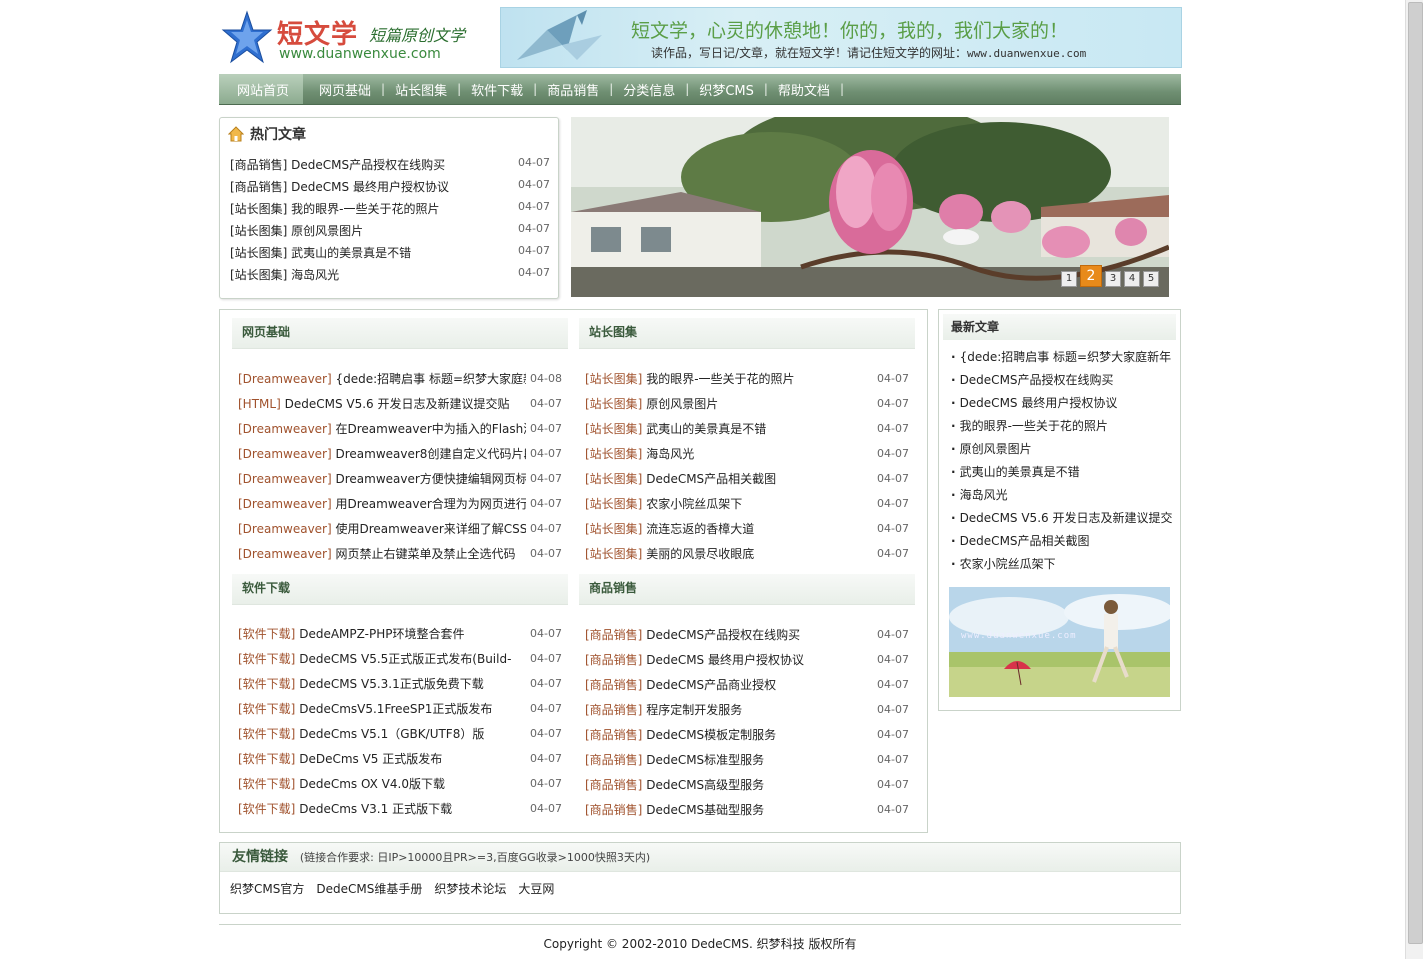  What do you see at coordinates (267, 888) in the screenshot?
I see `friend-link: 织梦CMS官方` at bounding box center [267, 888].